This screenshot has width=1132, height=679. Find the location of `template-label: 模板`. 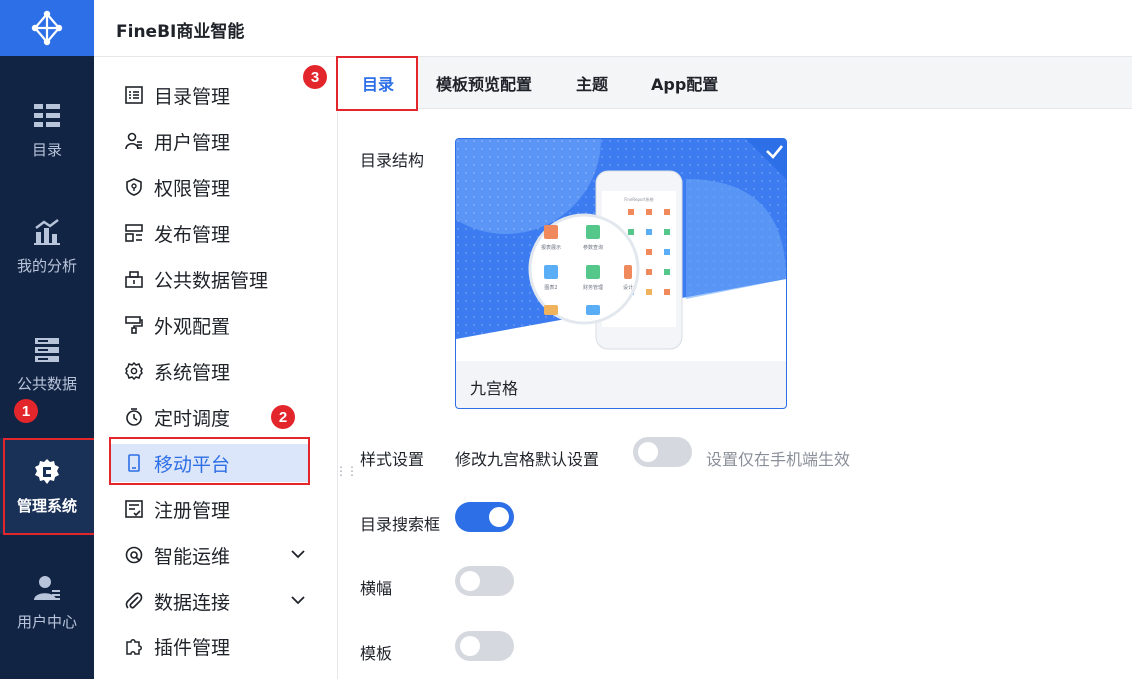

template-label: 模板 is located at coordinates (376, 653).